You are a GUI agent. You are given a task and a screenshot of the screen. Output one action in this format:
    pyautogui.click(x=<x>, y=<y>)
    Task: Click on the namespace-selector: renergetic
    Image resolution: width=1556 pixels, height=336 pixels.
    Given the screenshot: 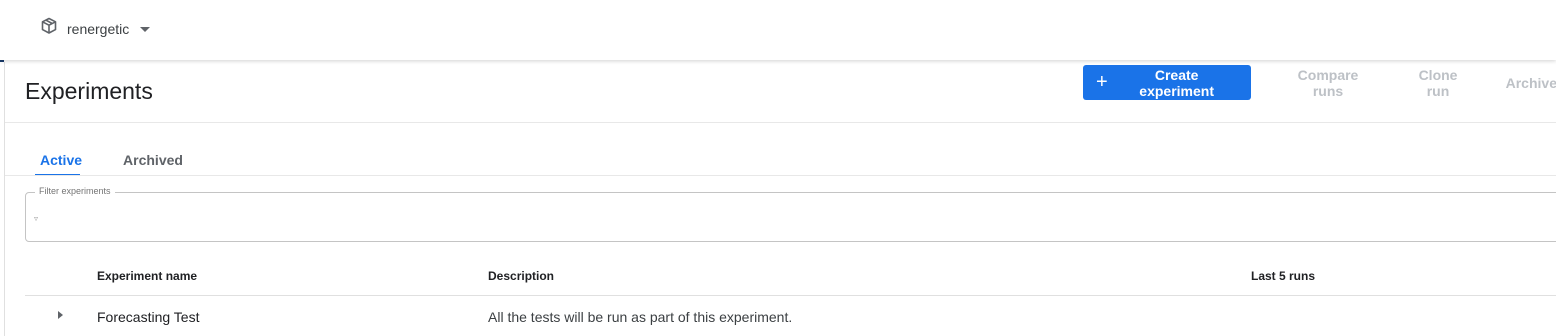 What is the action you would take?
    pyautogui.click(x=95, y=28)
    